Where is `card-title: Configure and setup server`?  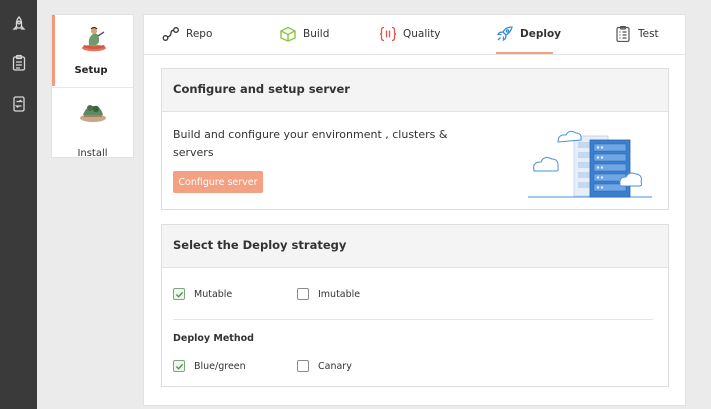 card-title: Configure and setup server is located at coordinates (415, 90).